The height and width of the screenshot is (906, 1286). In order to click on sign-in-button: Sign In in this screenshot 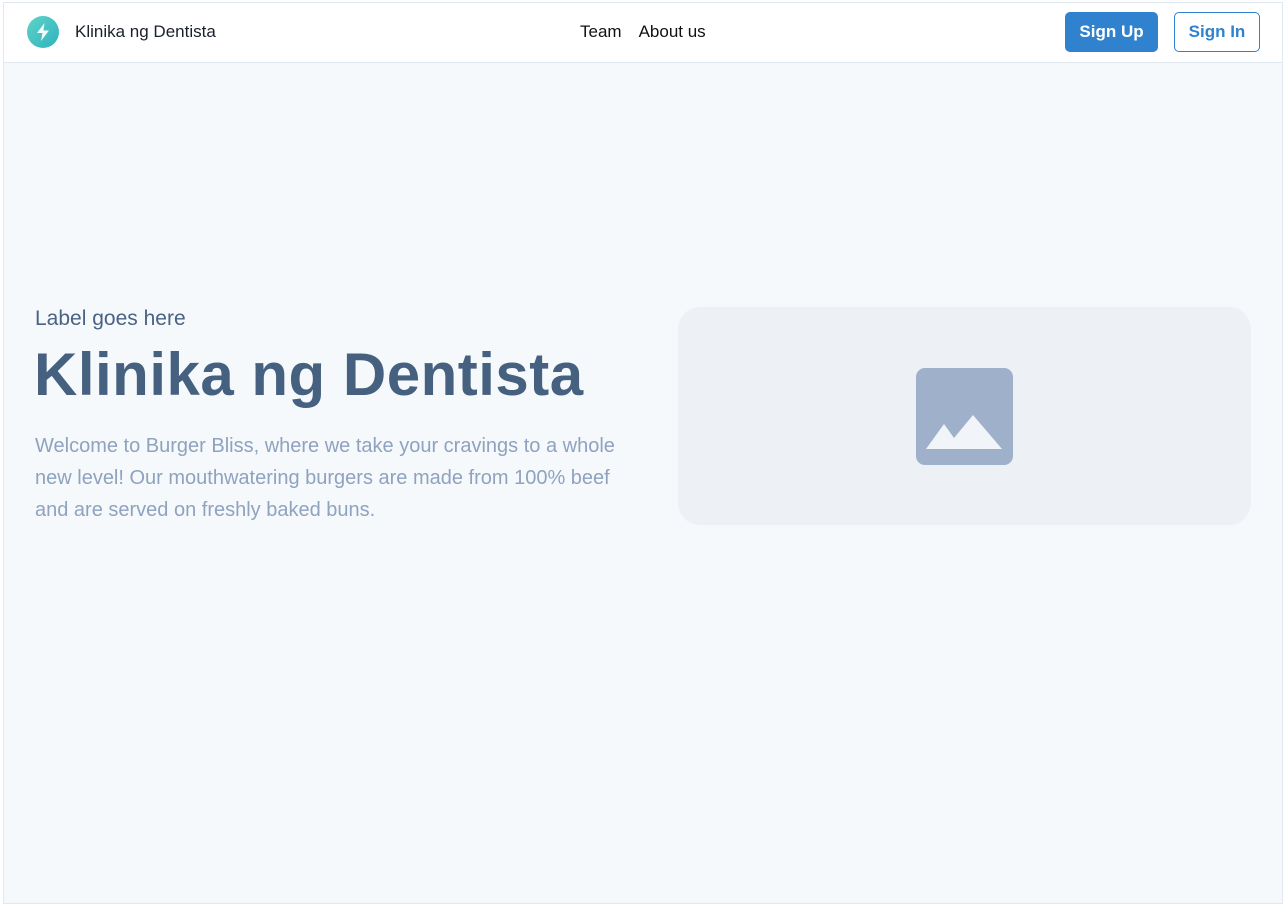, I will do `click(1217, 32)`.